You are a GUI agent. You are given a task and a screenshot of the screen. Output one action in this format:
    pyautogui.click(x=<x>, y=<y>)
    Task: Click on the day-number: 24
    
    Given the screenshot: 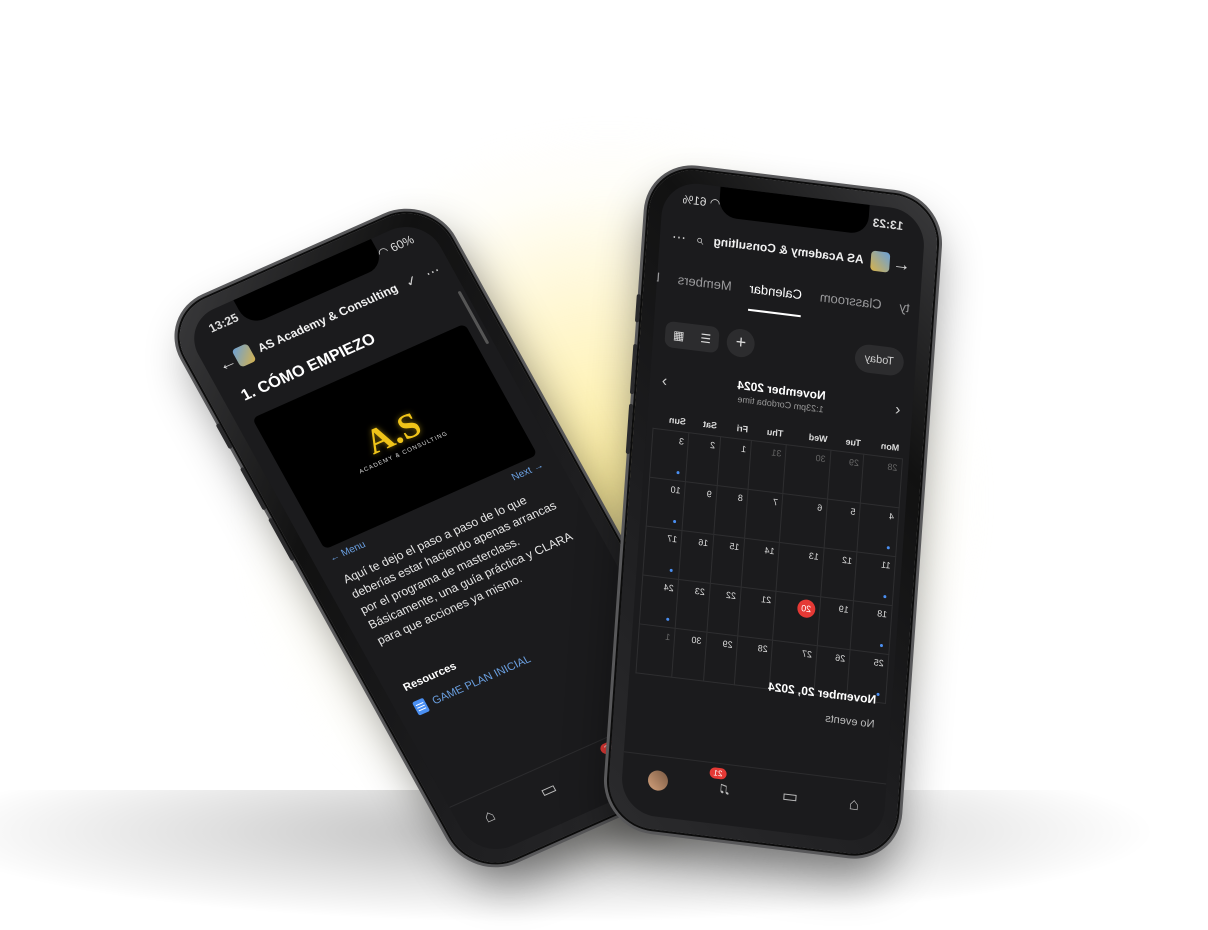 What is the action you would take?
    pyautogui.click(x=669, y=588)
    